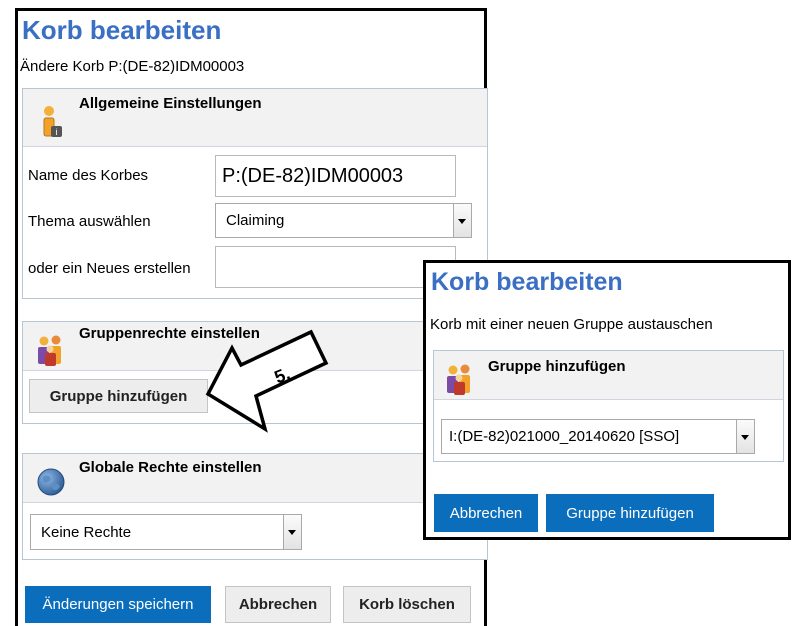 The image size is (795, 626). What do you see at coordinates (608, 375) in the screenshot?
I see `dialog-section-header: Gruppe hinzufügen` at bounding box center [608, 375].